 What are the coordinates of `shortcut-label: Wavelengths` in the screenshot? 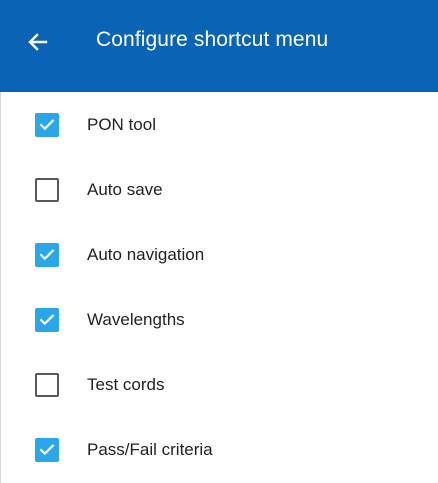 It's located at (136, 319).